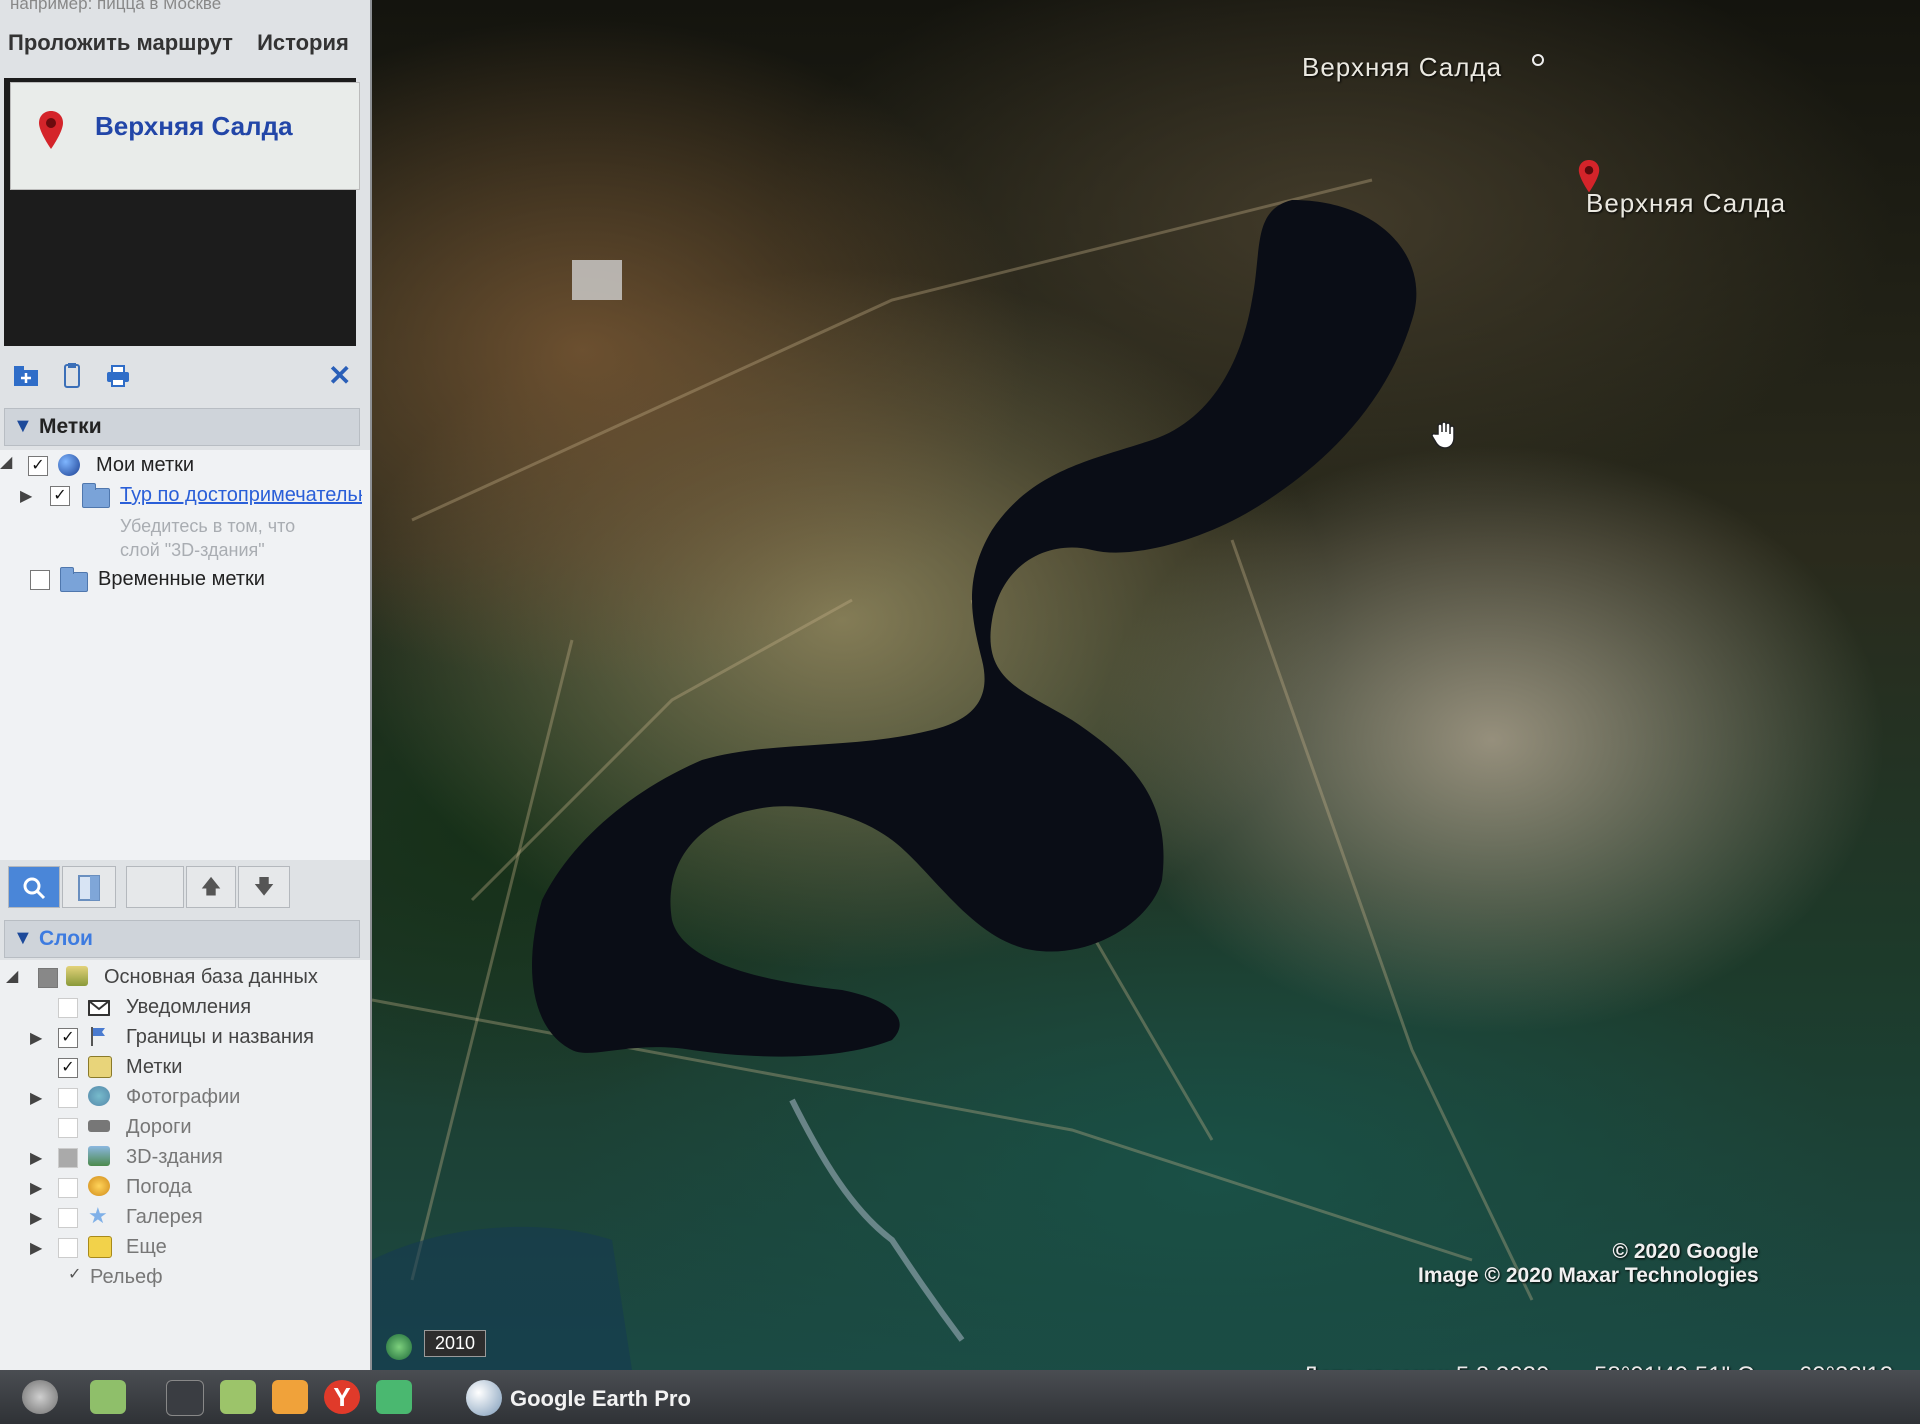 The height and width of the screenshot is (1424, 1920). Describe the element at coordinates (185, 1398) in the screenshot. I see `terminal-icon` at that location.